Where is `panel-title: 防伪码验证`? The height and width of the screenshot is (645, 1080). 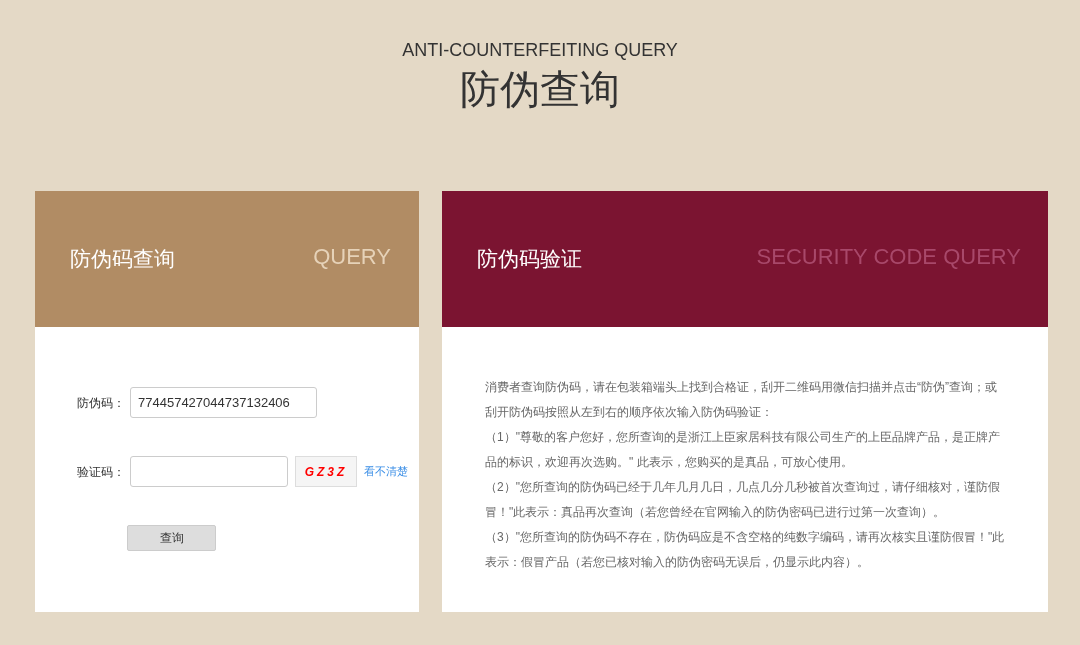 panel-title: 防伪码验证 is located at coordinates (529, 259).